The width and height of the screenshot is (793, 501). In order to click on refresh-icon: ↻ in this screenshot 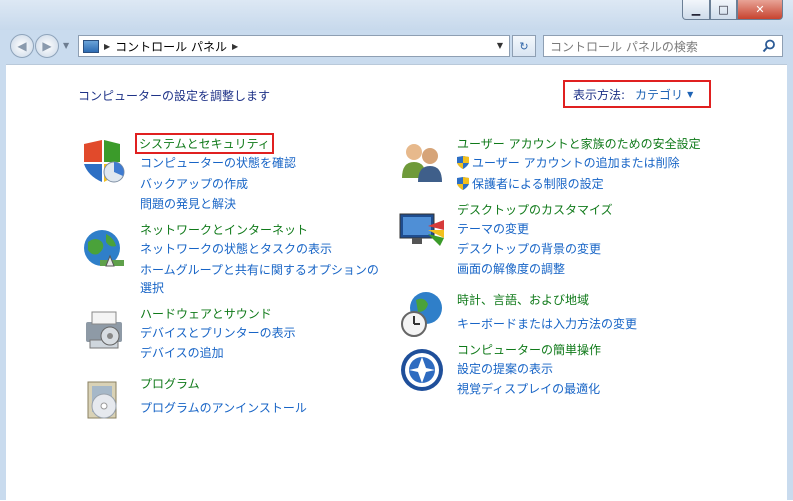, I will do `click(524, 46)`.